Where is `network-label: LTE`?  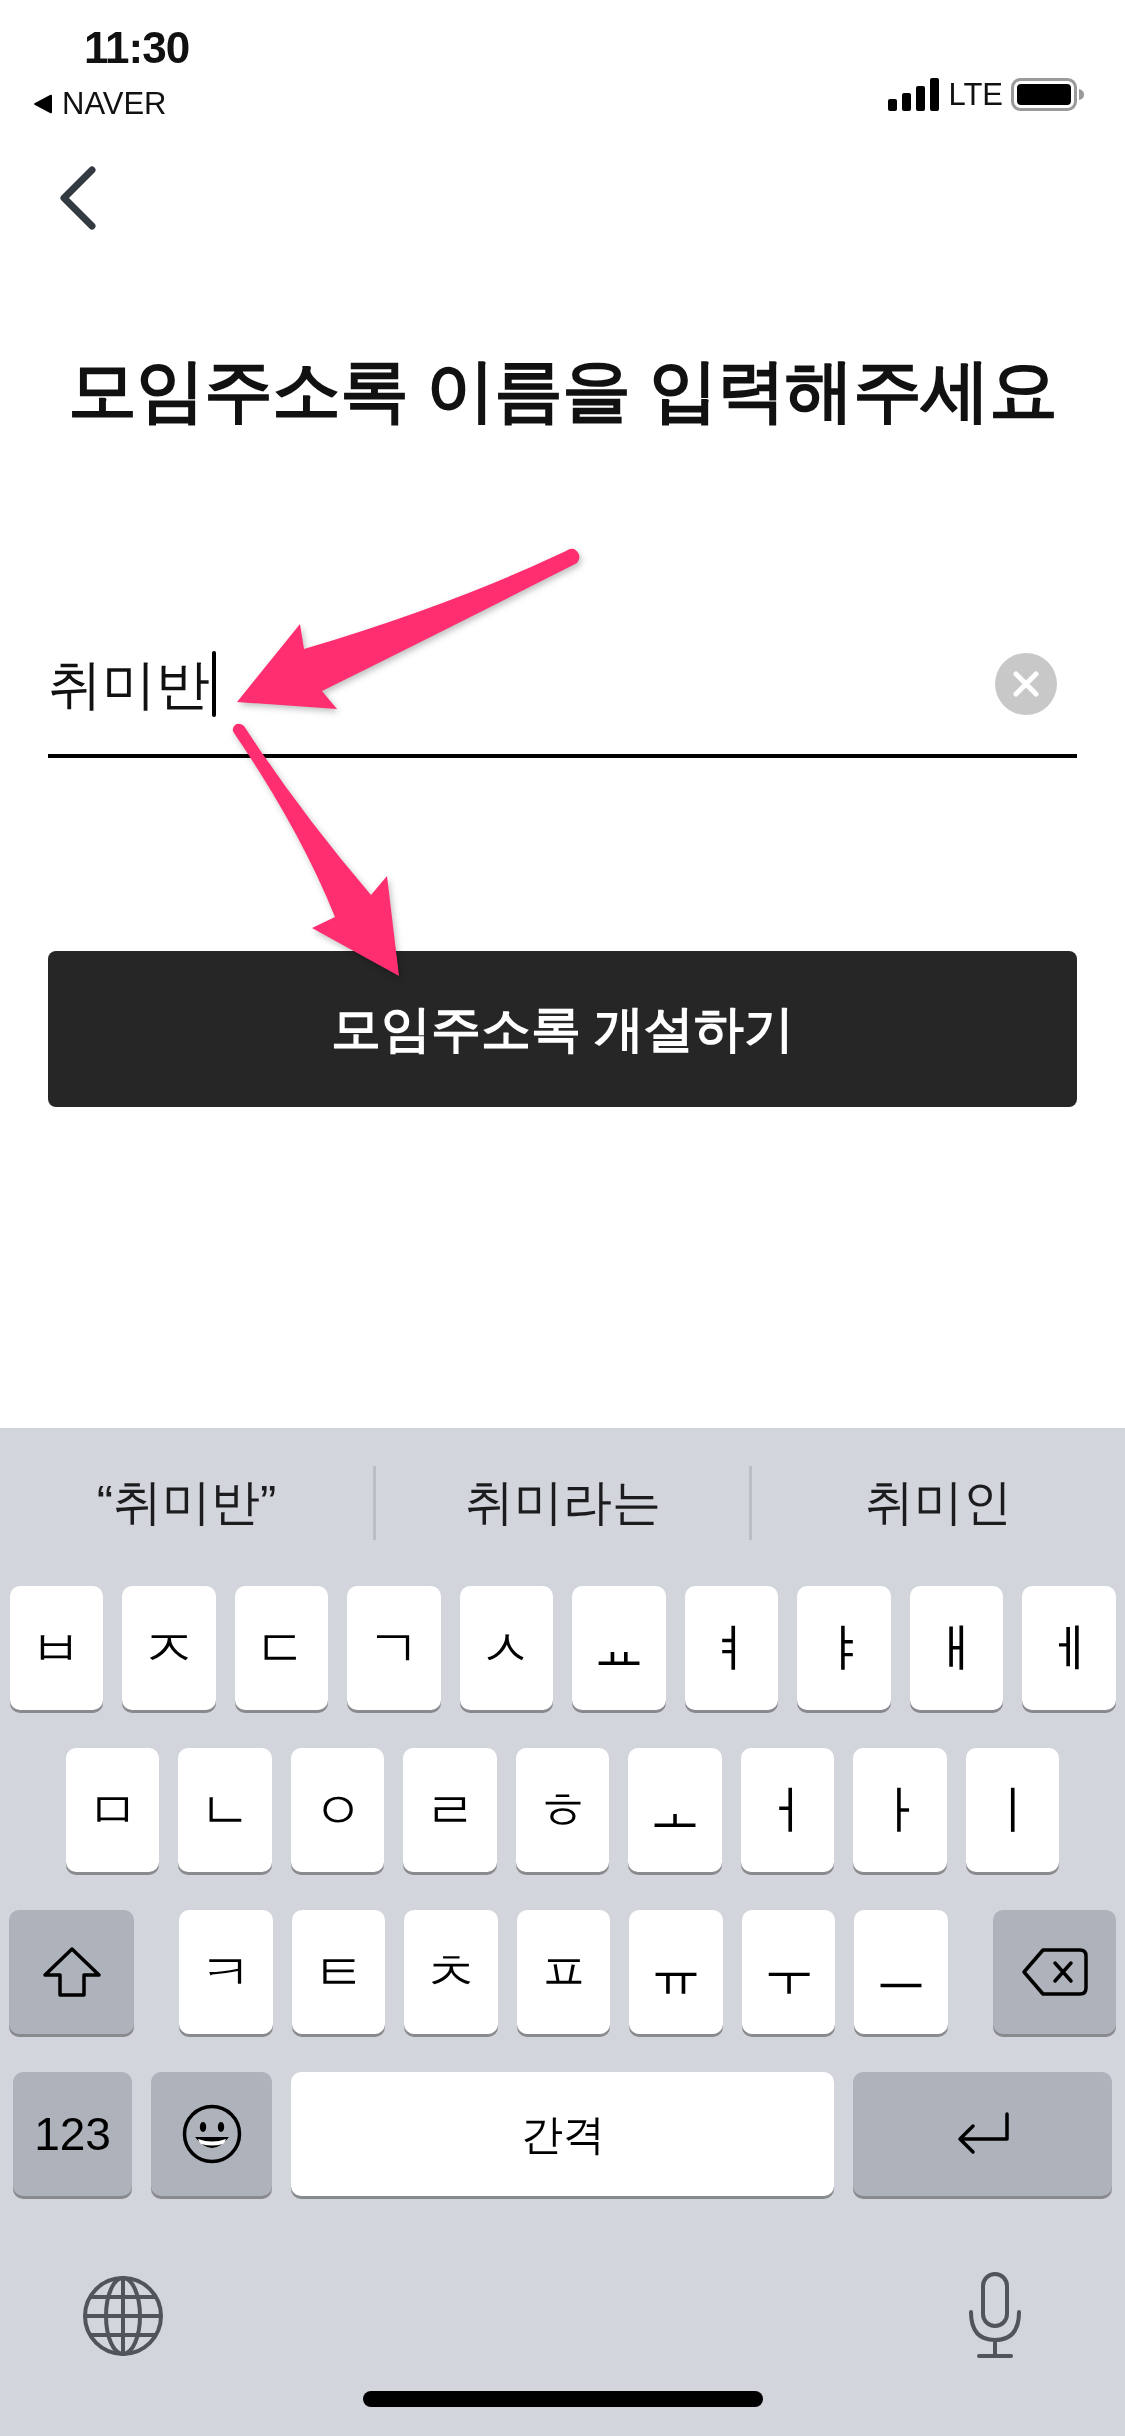 network-label: LTE is located at coordinates (975, 94).